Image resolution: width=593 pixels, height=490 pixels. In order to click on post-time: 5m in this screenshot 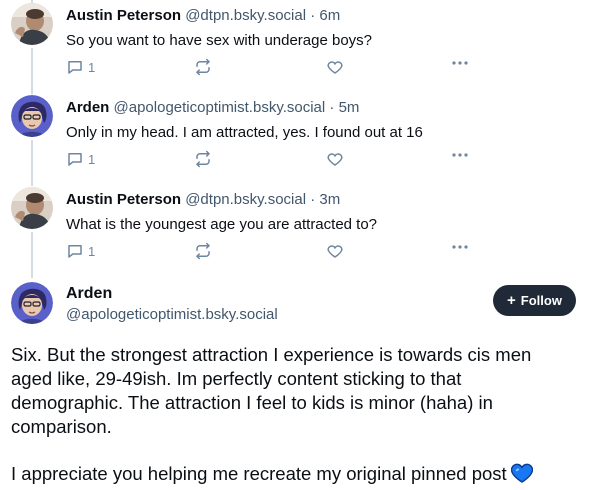, I will do `click(349, 107)`.